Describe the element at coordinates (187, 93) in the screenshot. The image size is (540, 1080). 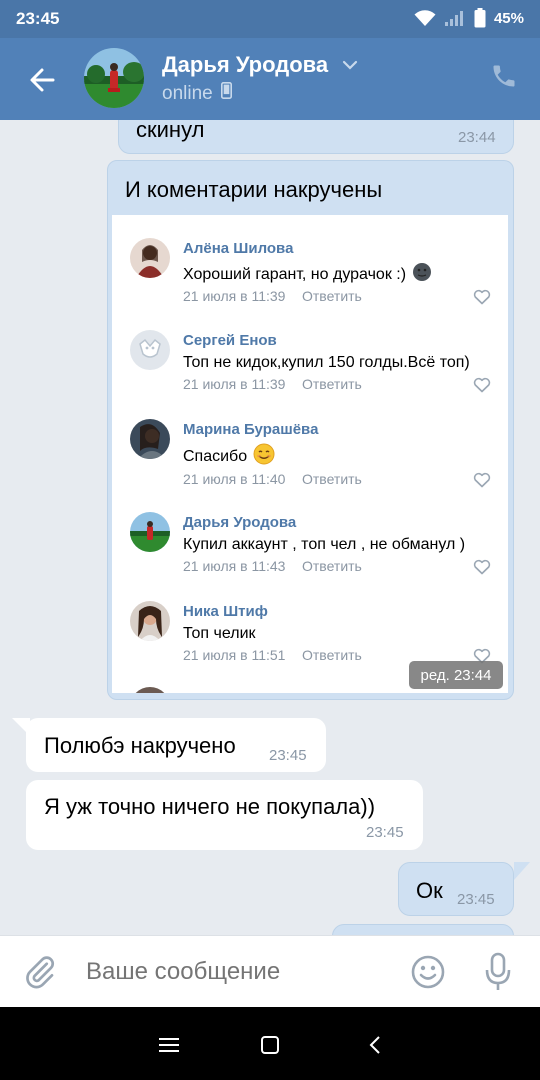
I see `online-label: online` at that location.